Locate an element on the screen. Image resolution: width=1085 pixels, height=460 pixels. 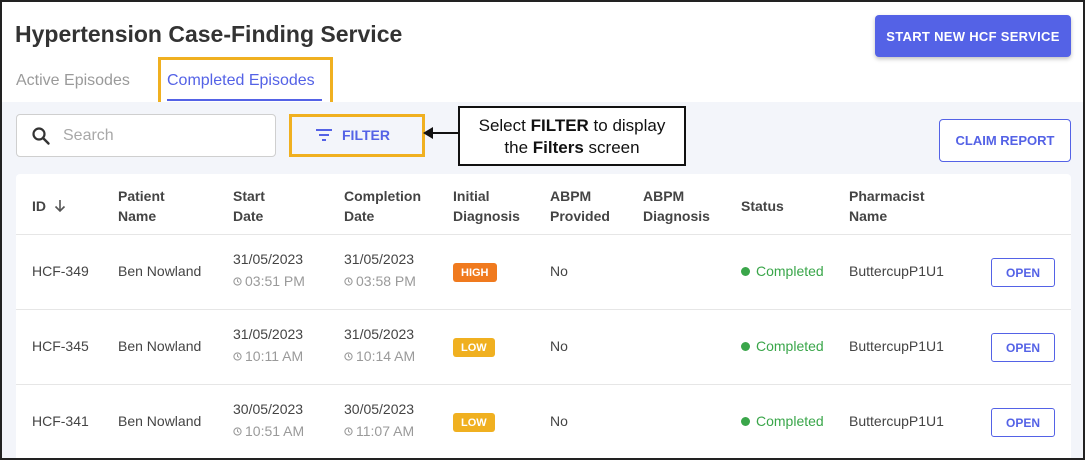
episode-id: HCF-349 is located at coordinates (60, 271).